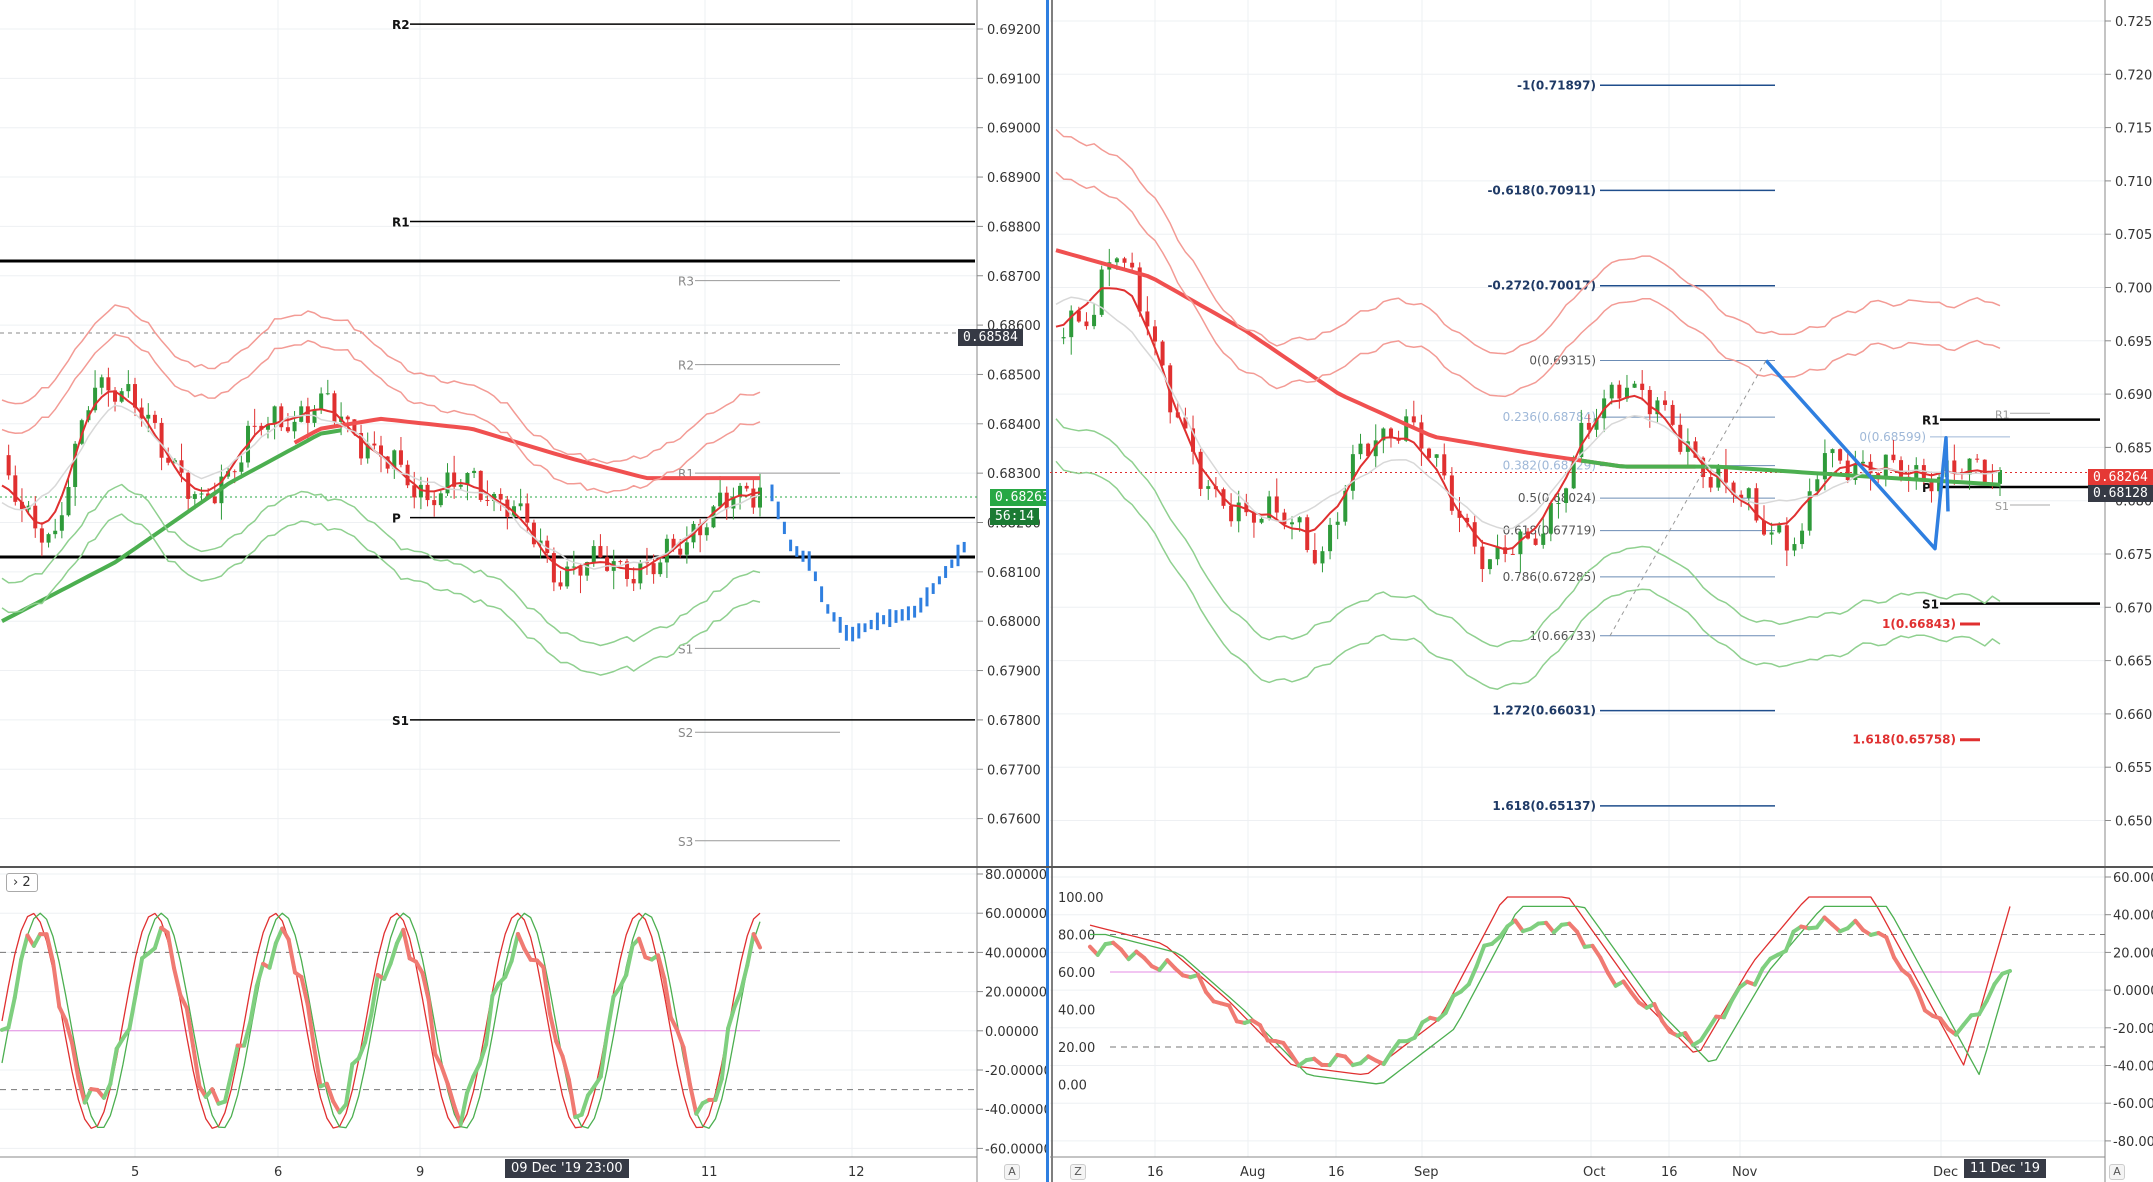  Describe the element at coordinates (1012, 1032) in the screenshot. I see `osc-axis-label: 0.00000` at that location.